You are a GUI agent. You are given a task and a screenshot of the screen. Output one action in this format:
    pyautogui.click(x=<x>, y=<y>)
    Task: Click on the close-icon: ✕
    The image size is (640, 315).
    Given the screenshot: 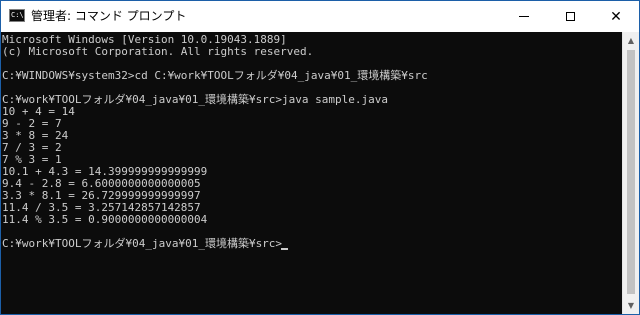 What is the action you would take?
    pyautogui.click(x=616, y=16)
    